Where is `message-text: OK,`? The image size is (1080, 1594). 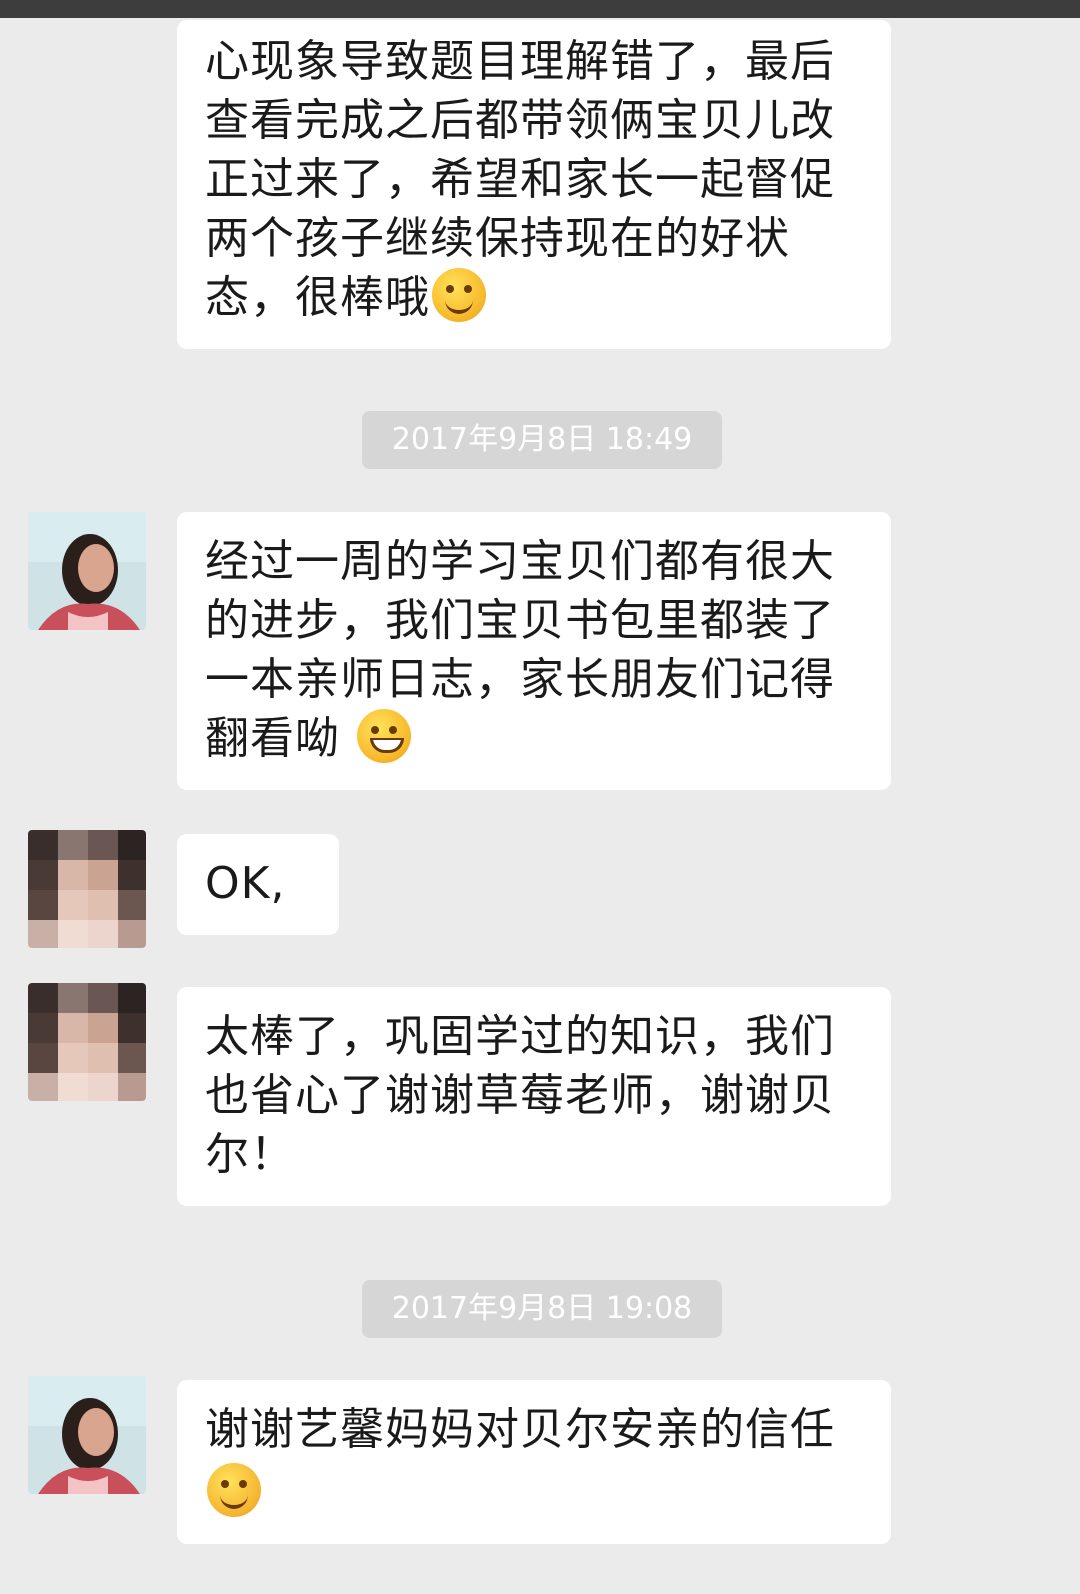 message-text: OK, is located at coordinates (245, 883).